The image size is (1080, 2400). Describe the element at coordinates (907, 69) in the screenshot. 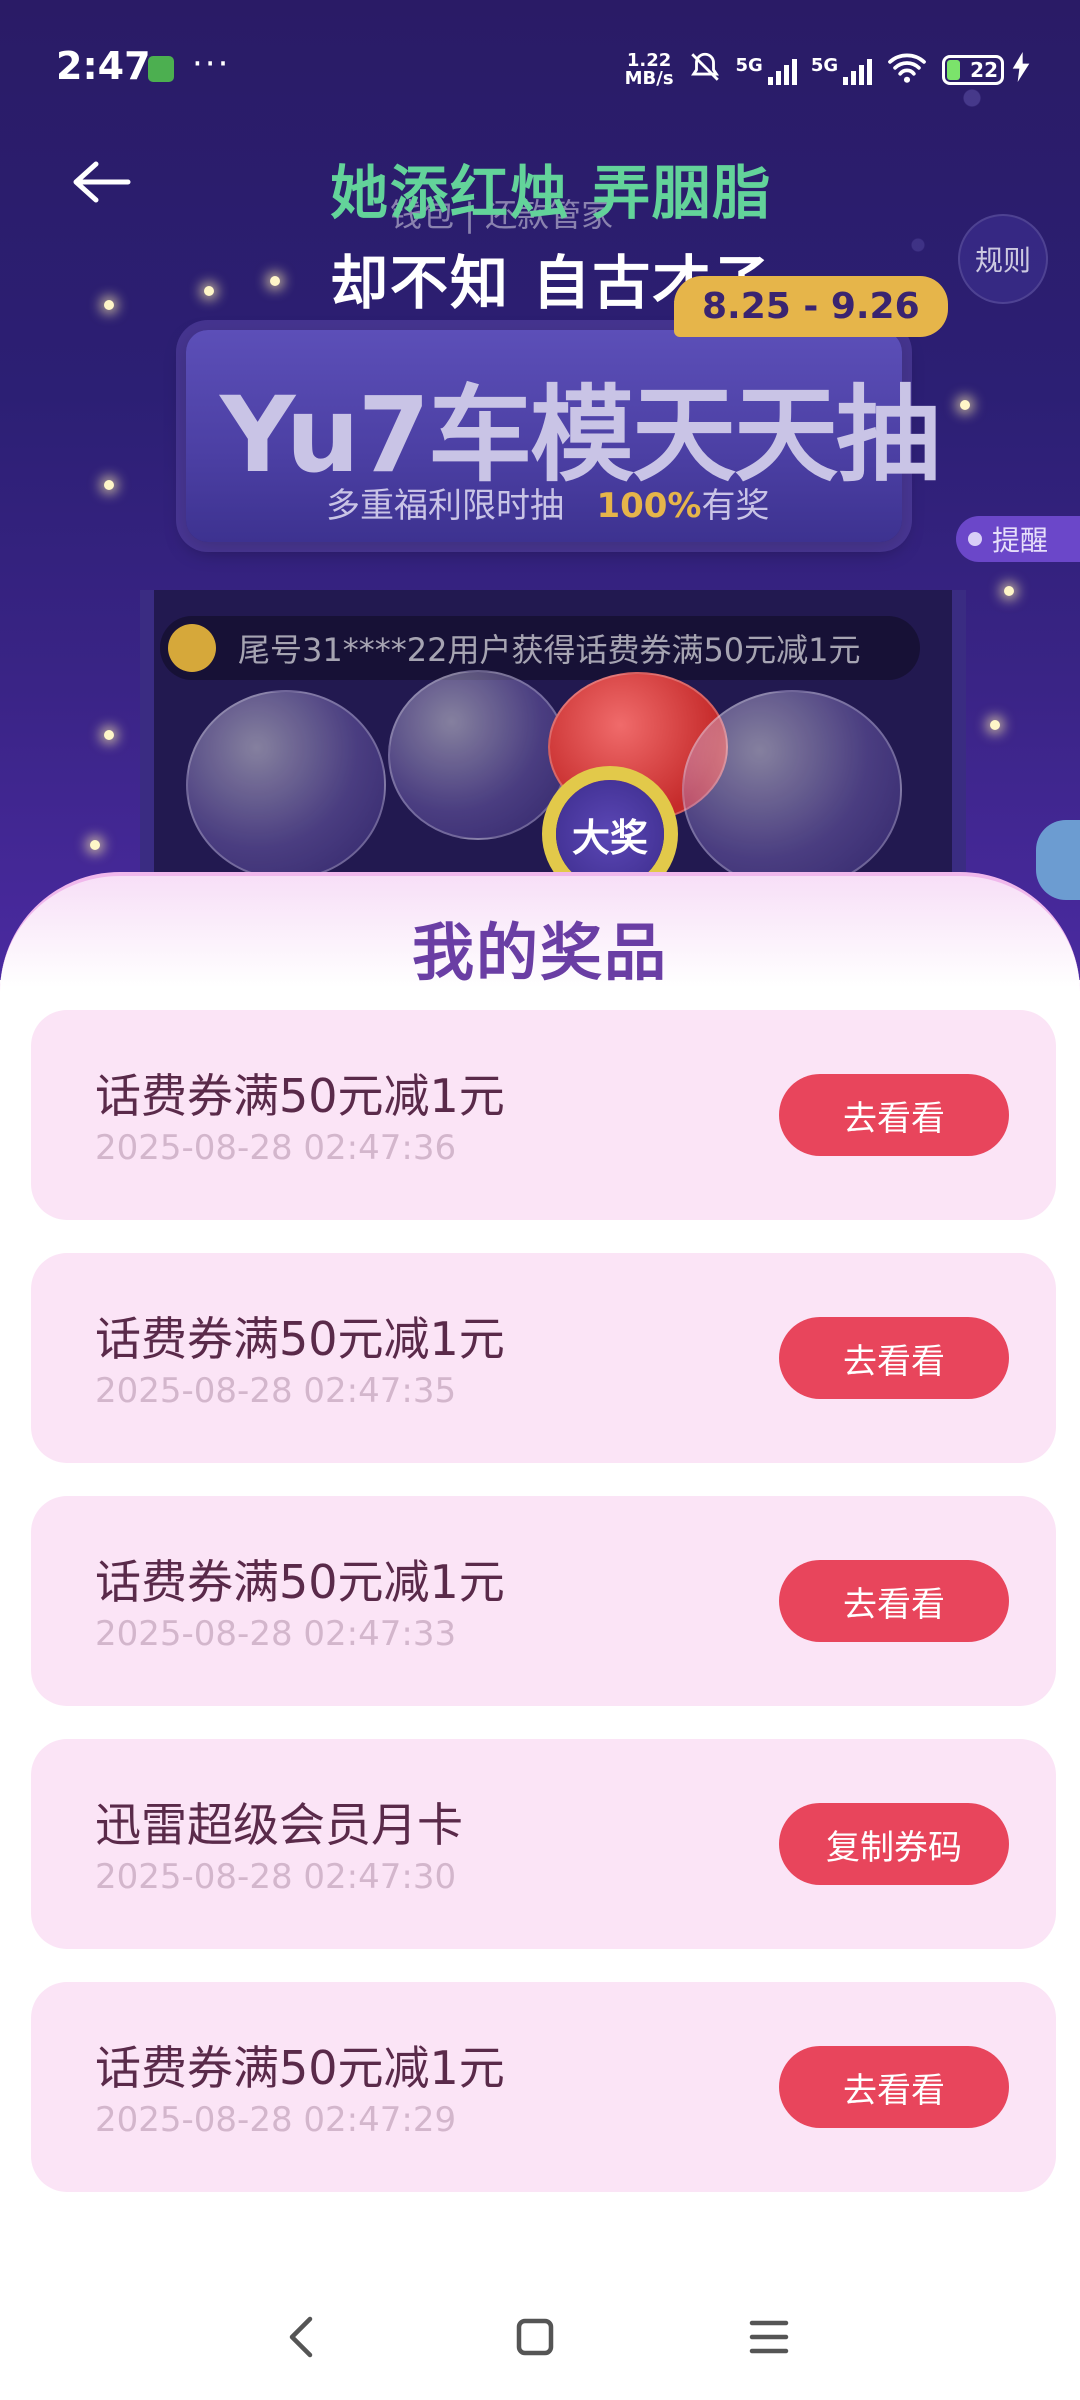

I see `wifi-icon` at that location.